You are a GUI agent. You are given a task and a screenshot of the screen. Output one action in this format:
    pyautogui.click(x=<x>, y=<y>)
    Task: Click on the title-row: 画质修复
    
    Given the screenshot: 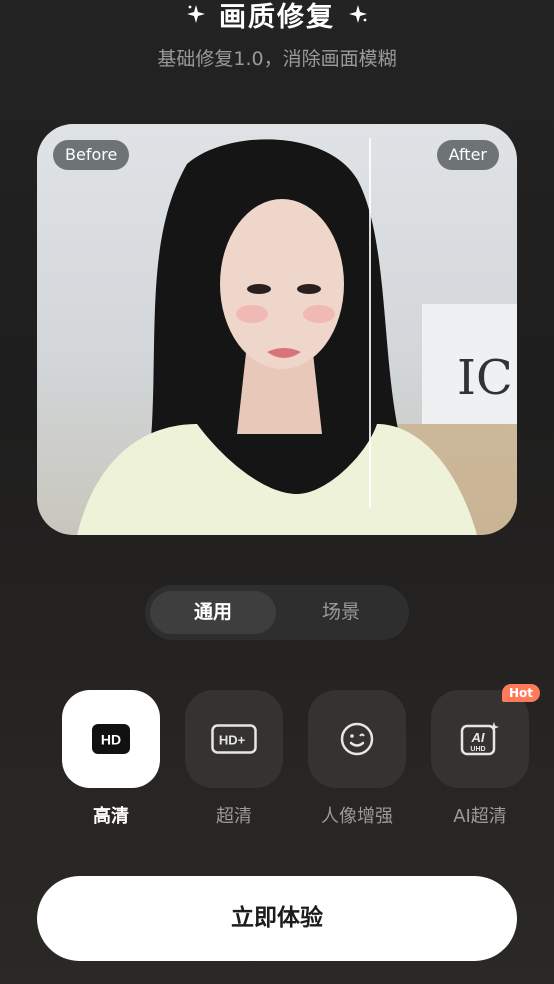 What is the action you would take?
    pyautogui.click(x=277, y=18)
    